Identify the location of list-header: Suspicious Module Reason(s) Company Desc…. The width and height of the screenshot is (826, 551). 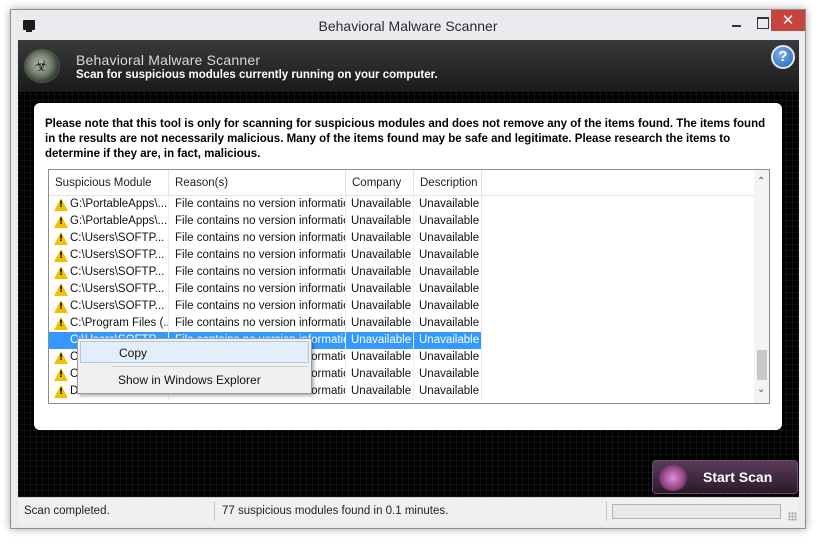
(401, 183).